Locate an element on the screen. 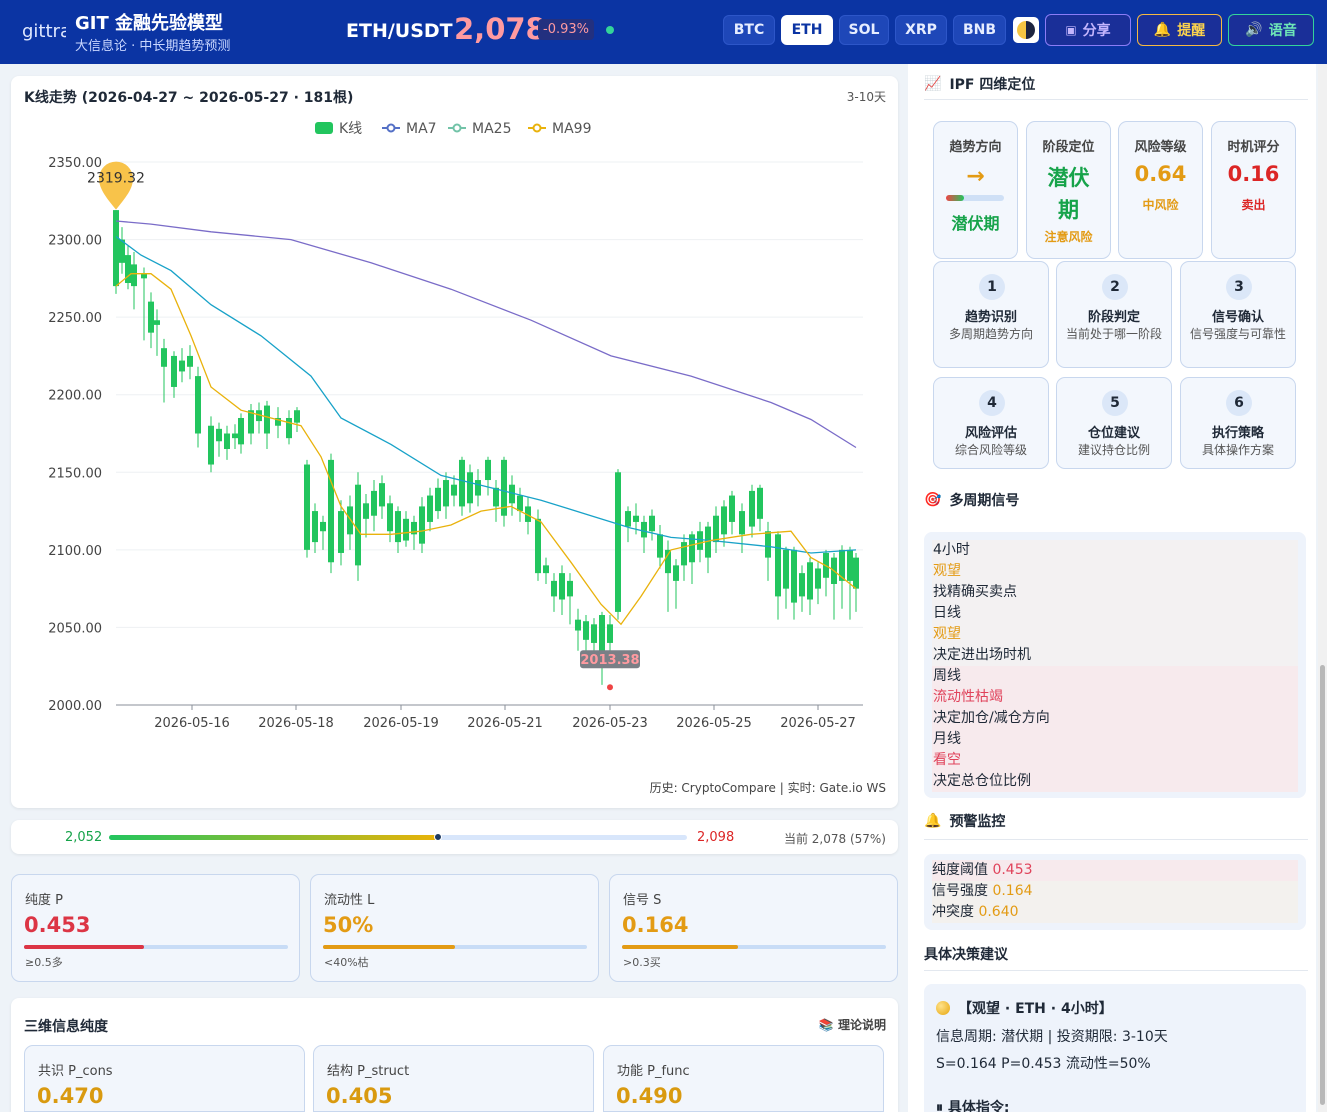  trading-pair: ETH/USDT is located at coordinates (399, 31).